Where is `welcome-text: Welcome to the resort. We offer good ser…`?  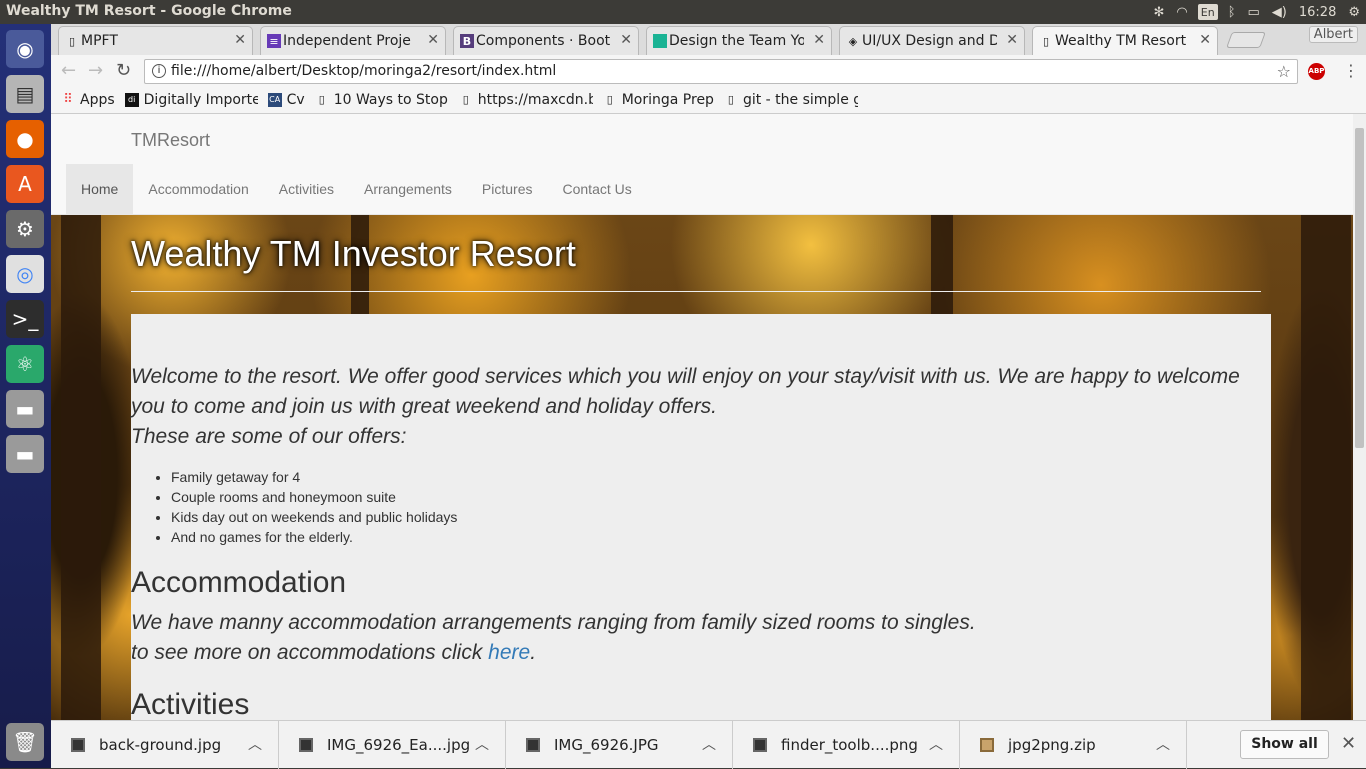
welcome-text: Welcome to the resort. We offer good ser… is located at coordinates (701, 407).